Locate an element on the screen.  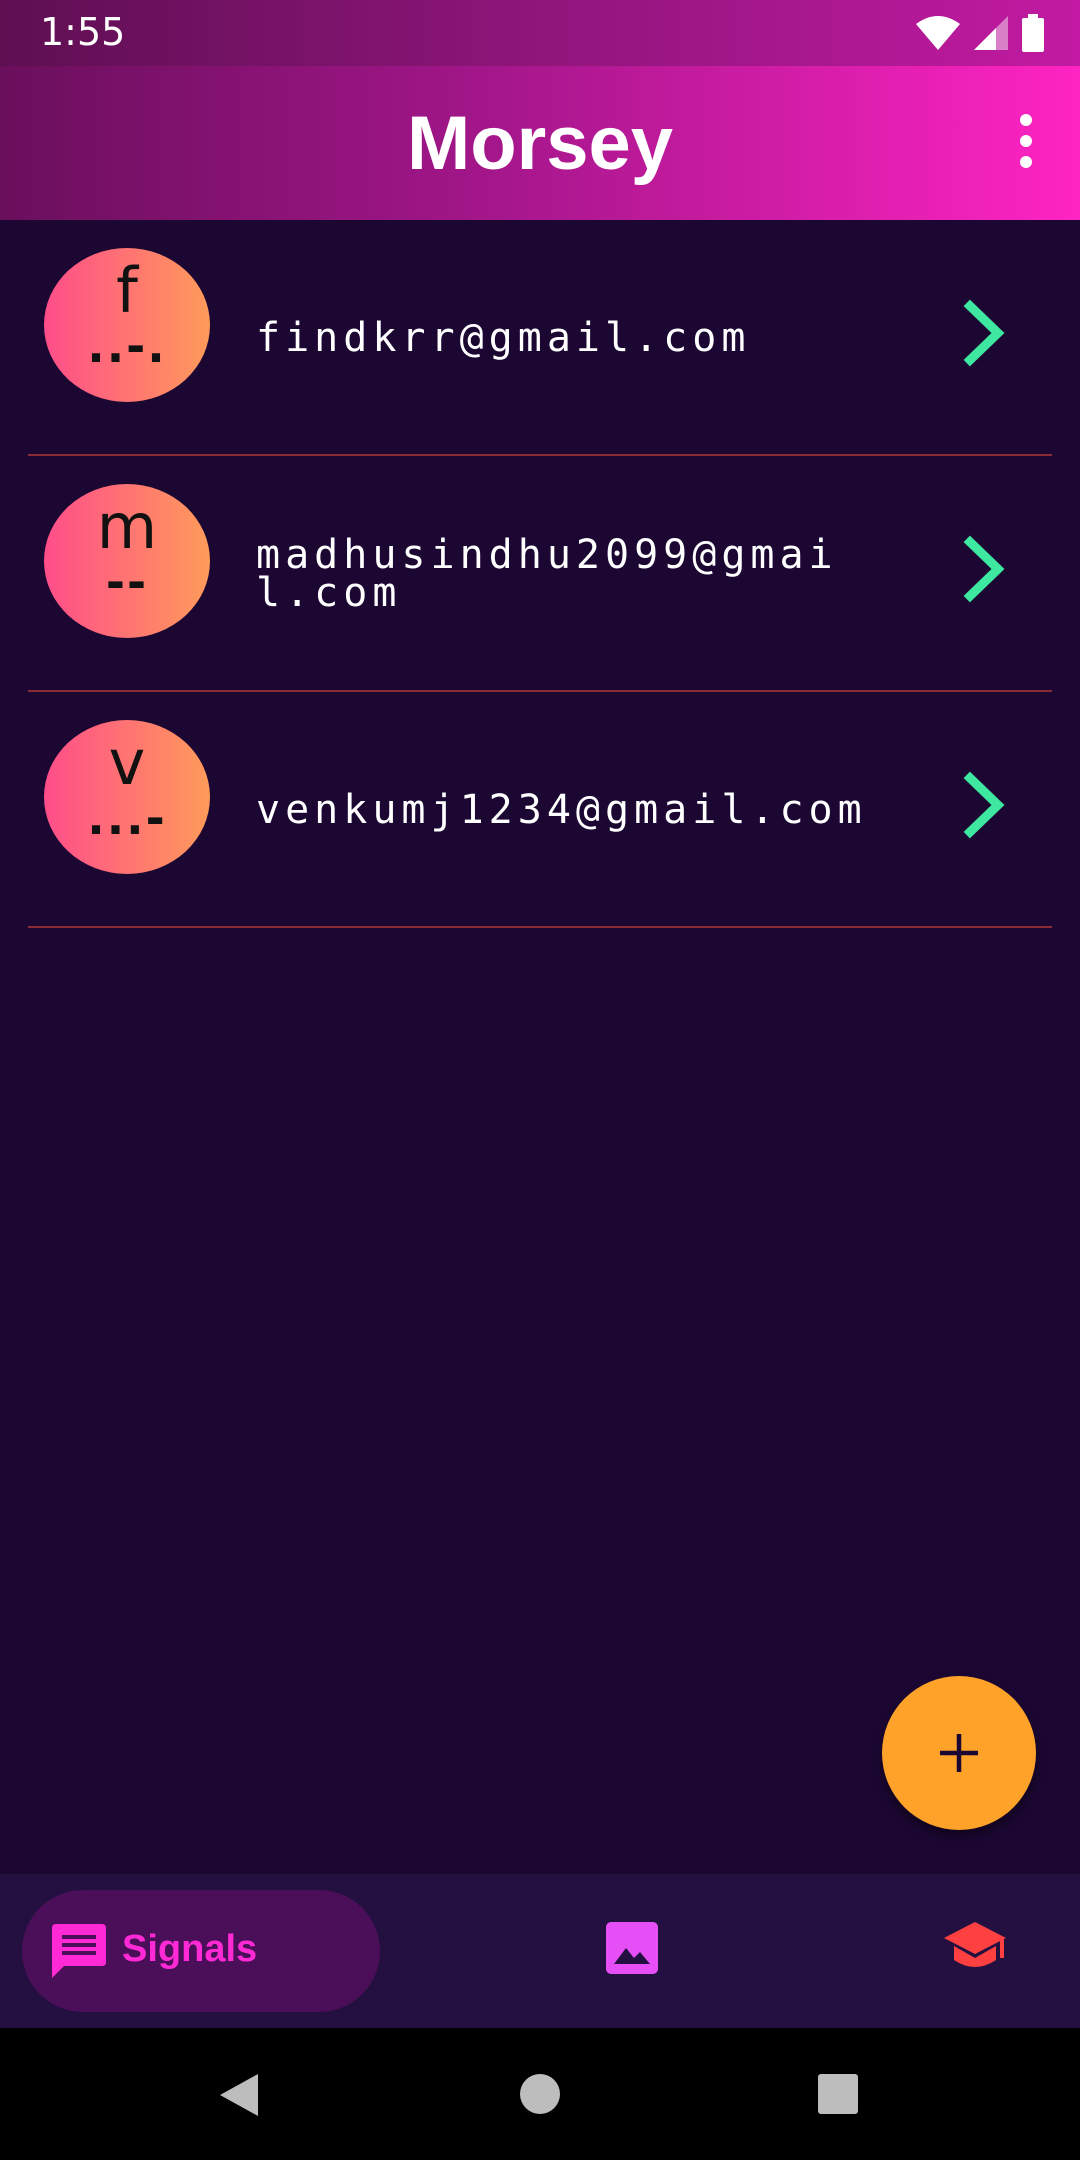
avatar: m -- is located at coordinates (127, 561).